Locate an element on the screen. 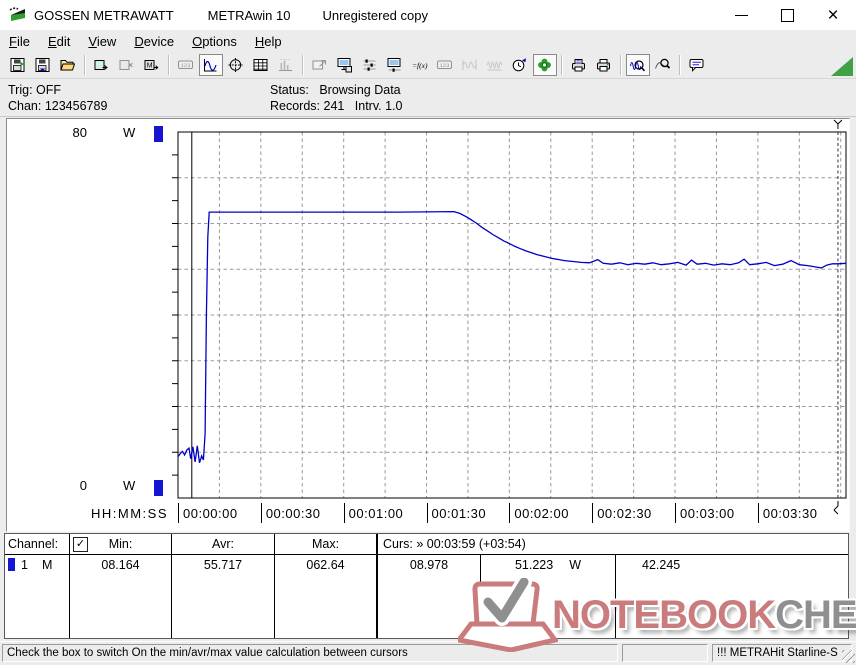  svg-text: M is located at coordinates (150, 66).